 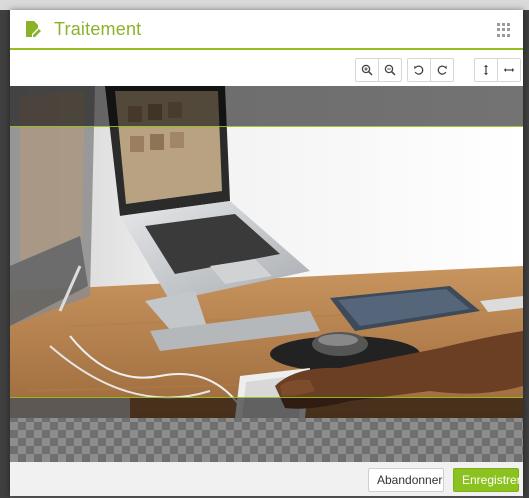 I want to click on zoom-in-icon, so click(x=367, y=70).